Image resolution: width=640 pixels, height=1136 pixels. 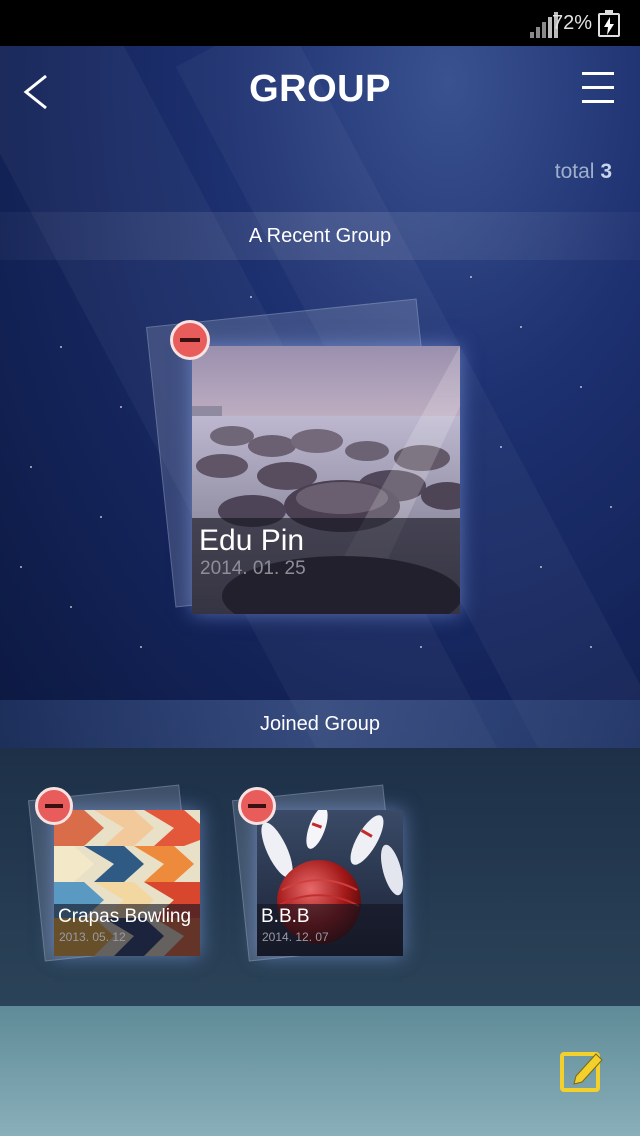 I want to click on page-title: GROUP, so click(x=320, y=89).